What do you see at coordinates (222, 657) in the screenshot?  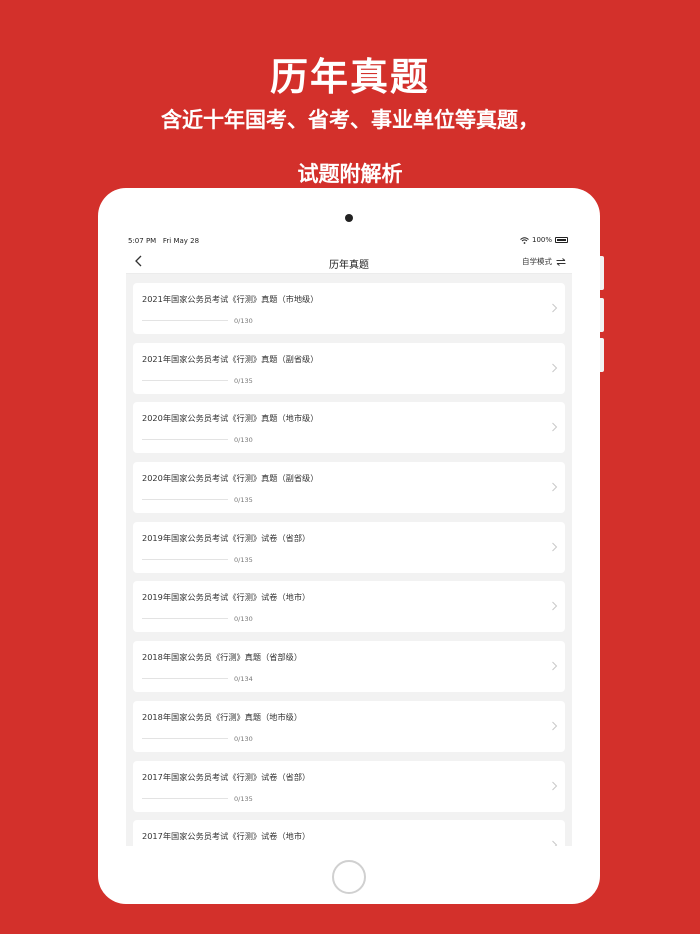 I see `exam-title: 2018年国家公务员《行测》真题（省部级）` at bounding box center [222, 657].